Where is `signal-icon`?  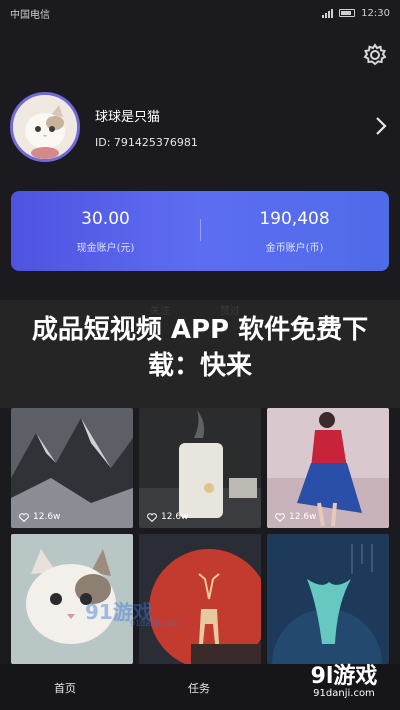
signal-icon is located at coordinates (328, 13).